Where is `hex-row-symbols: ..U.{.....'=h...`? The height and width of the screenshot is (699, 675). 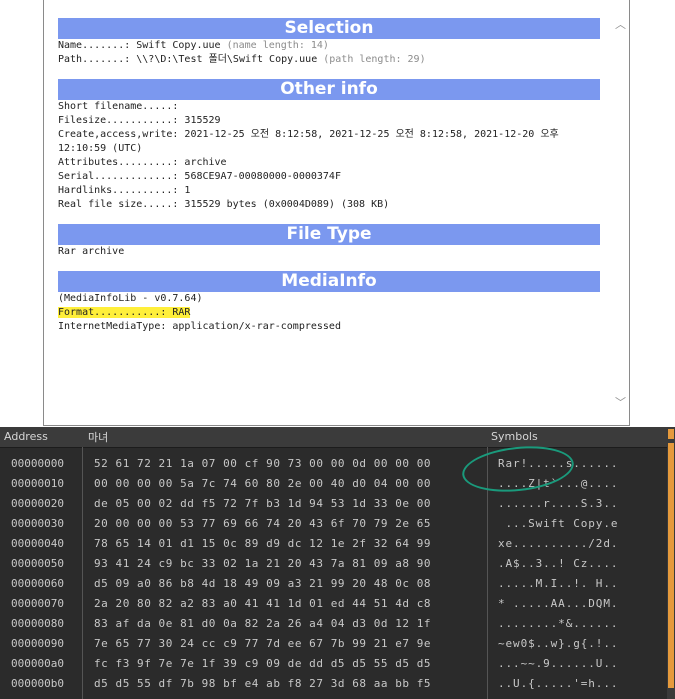 hex-row-symbols: ..U.{.....'=h... is located at coordinates (558, 683).